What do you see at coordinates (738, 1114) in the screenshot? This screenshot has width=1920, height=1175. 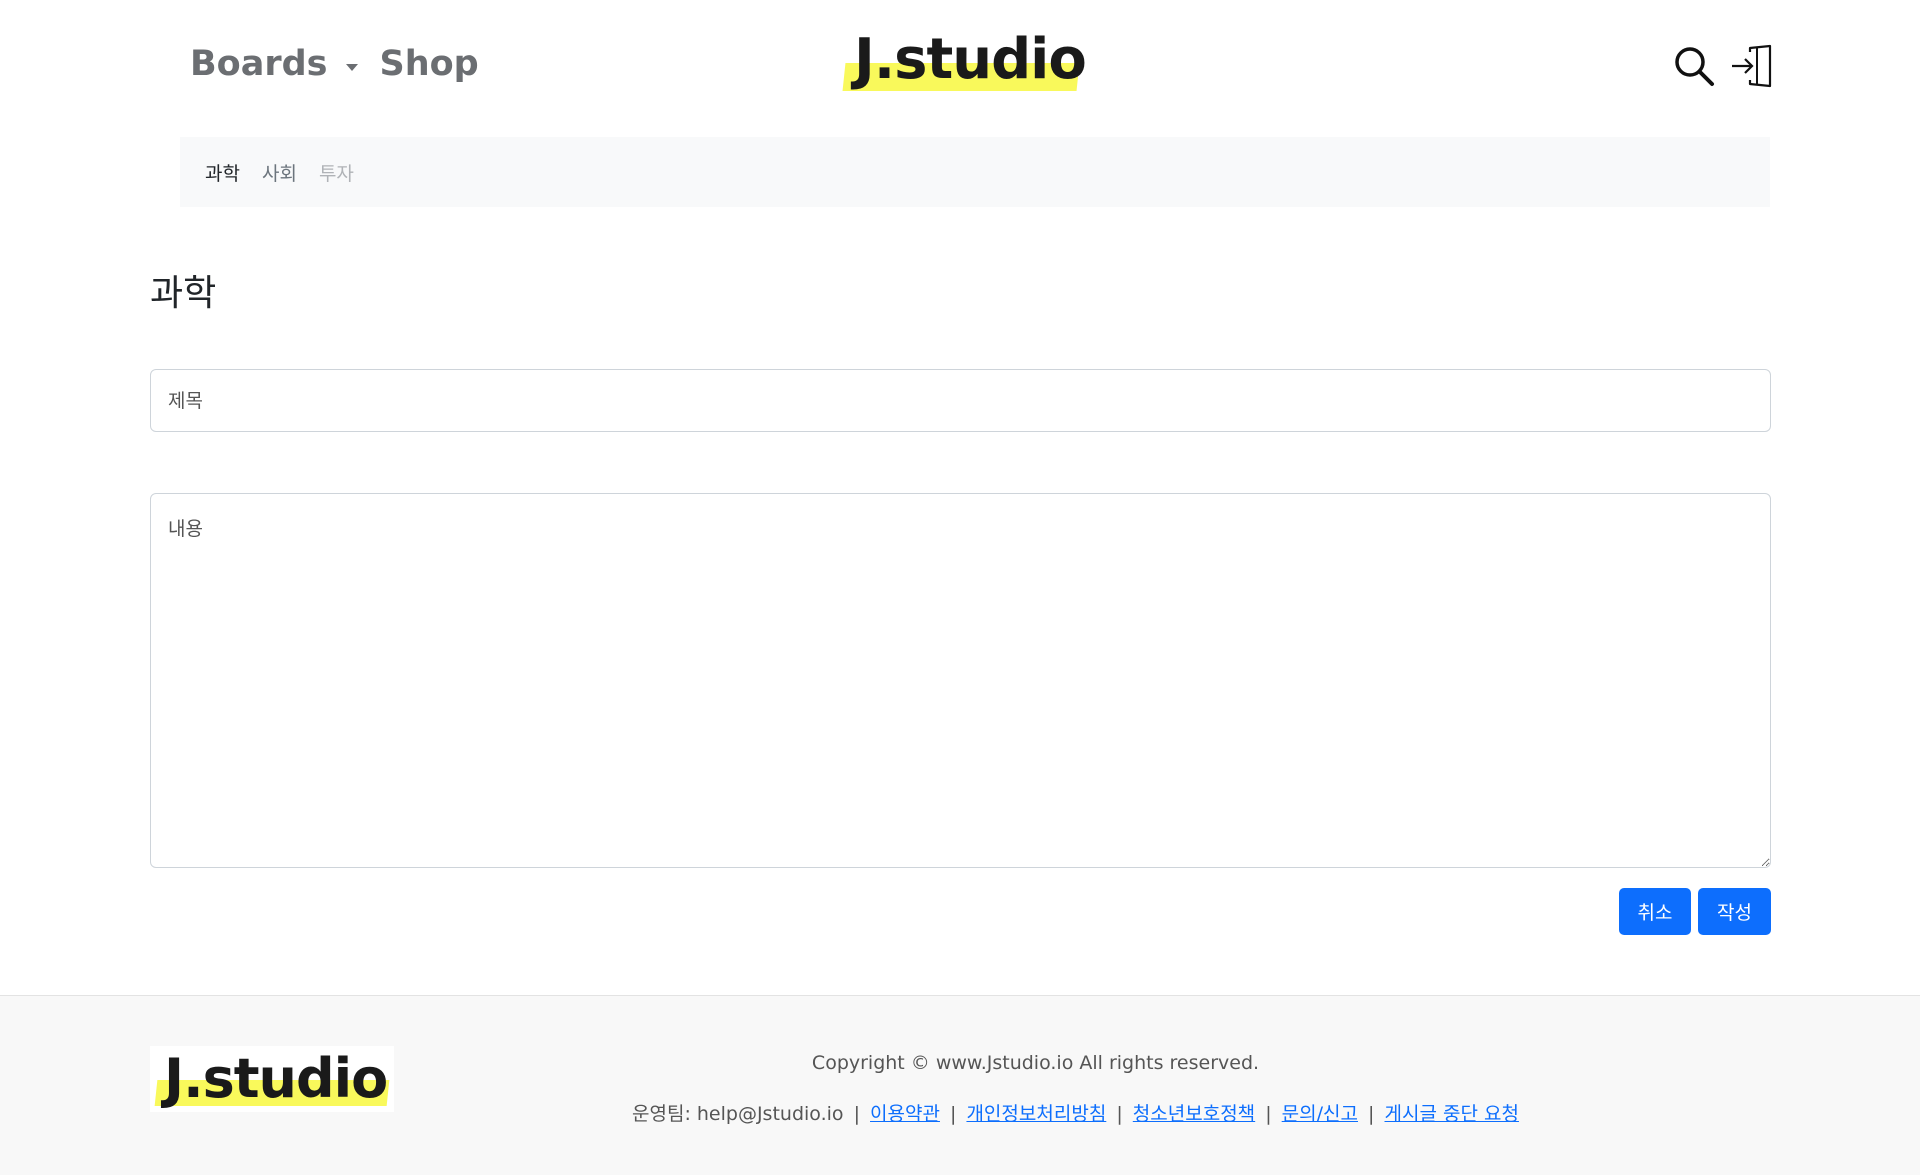 I see `contact-text: 운영팀: help@Jstudio.io` at bounding box center [738, 1114].